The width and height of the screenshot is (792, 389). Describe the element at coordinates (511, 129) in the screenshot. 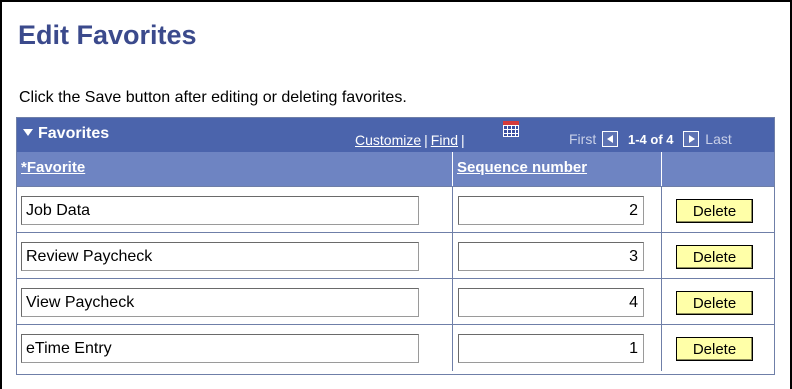

I see `view-all-grid-icon` at that location.